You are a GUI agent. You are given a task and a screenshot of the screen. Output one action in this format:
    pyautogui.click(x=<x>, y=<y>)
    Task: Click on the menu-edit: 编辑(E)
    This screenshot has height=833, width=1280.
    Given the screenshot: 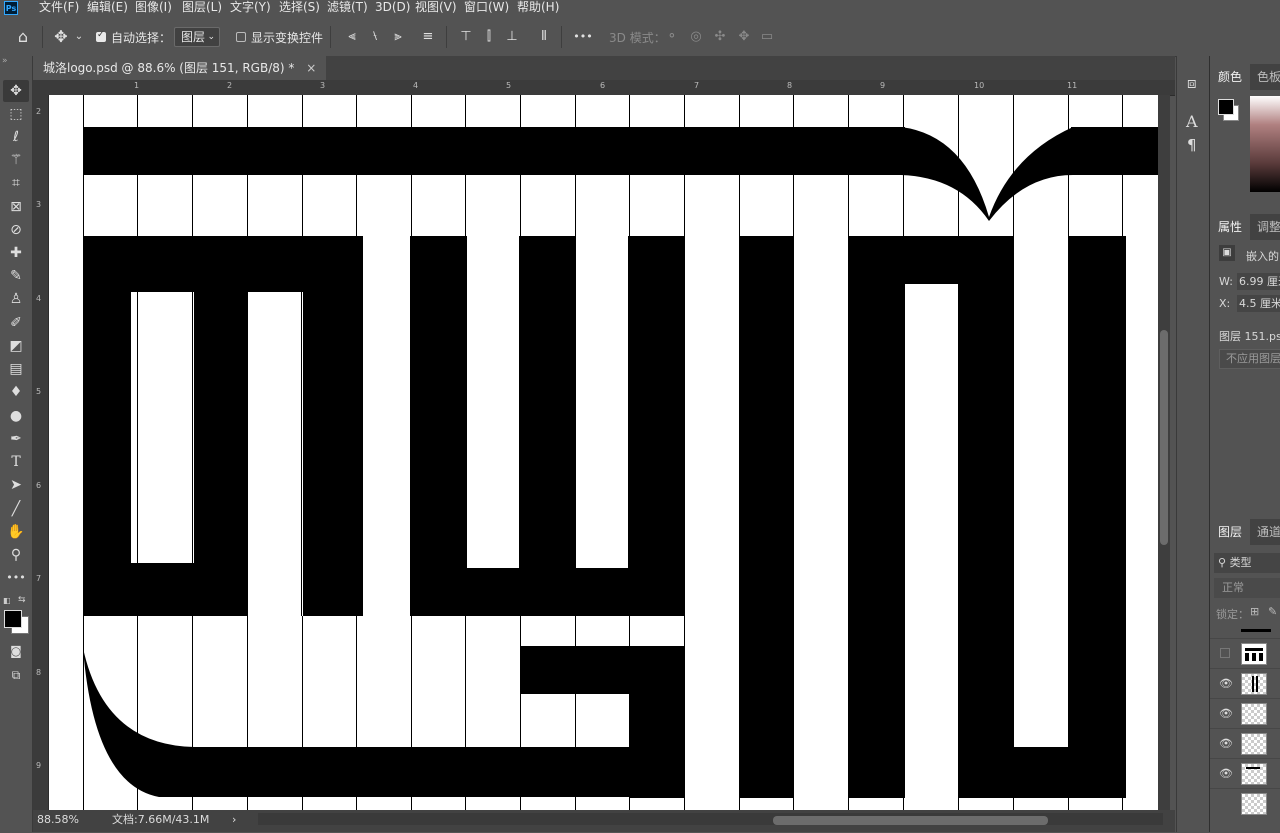 What is the action you would take?
    pyautogui.click(x=107, y=9)
    